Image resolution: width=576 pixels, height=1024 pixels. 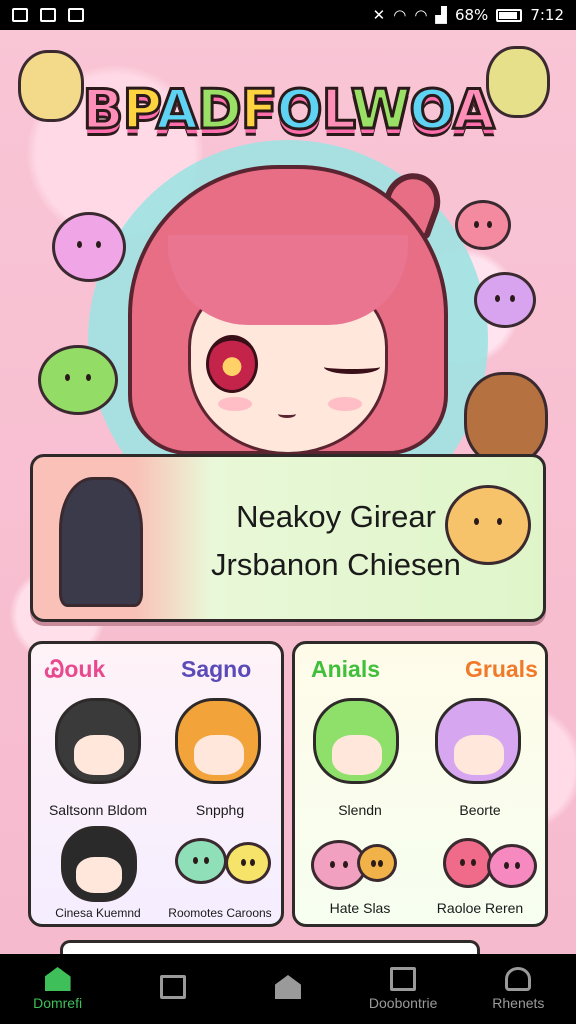 I want to click on hero-bangs, so click(x=288, y=280).